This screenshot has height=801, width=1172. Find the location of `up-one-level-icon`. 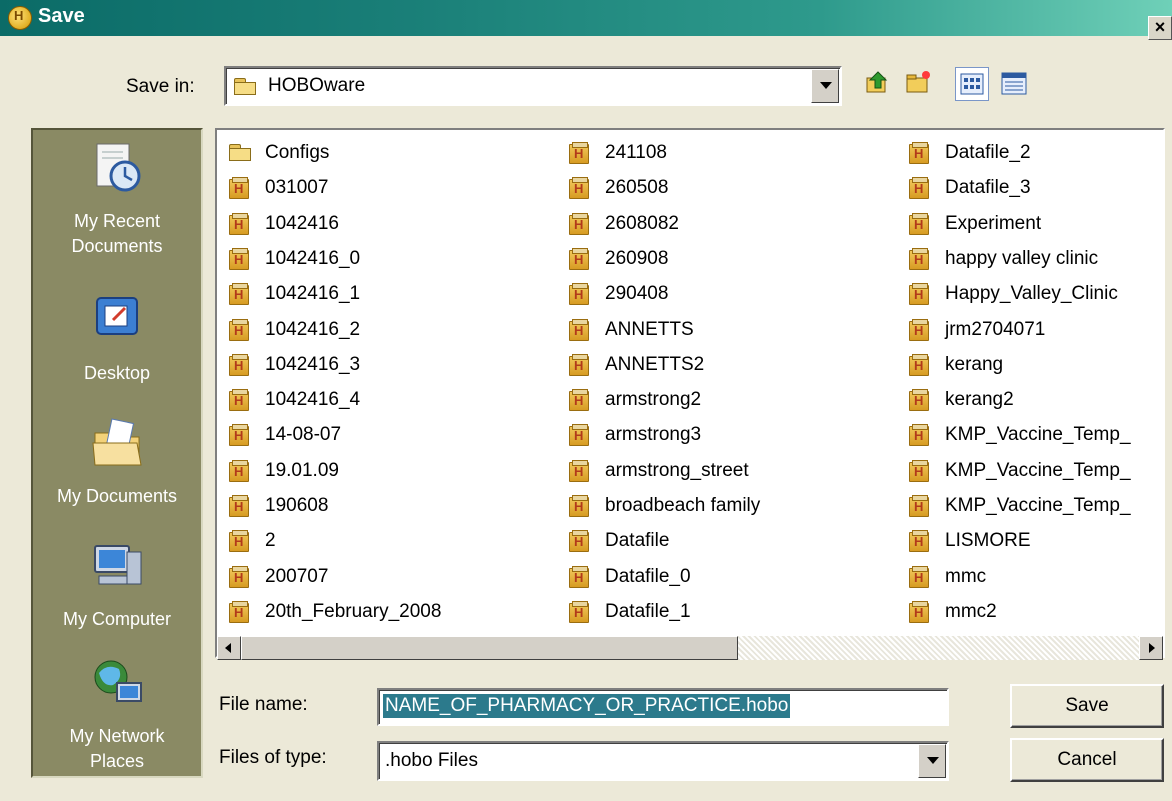

up-one-level-icon is located at coordinates (878, 82).